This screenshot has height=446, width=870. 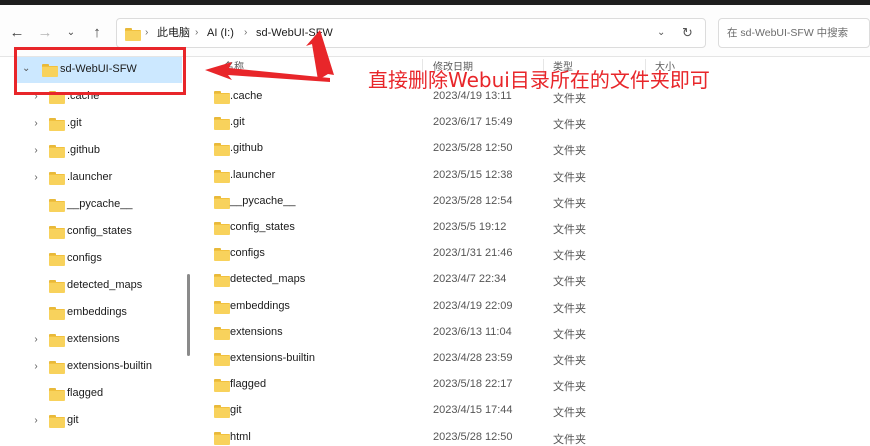 I want to click on file-modified-date: 2023/6/17 15:49, so click(x=473, y=122).